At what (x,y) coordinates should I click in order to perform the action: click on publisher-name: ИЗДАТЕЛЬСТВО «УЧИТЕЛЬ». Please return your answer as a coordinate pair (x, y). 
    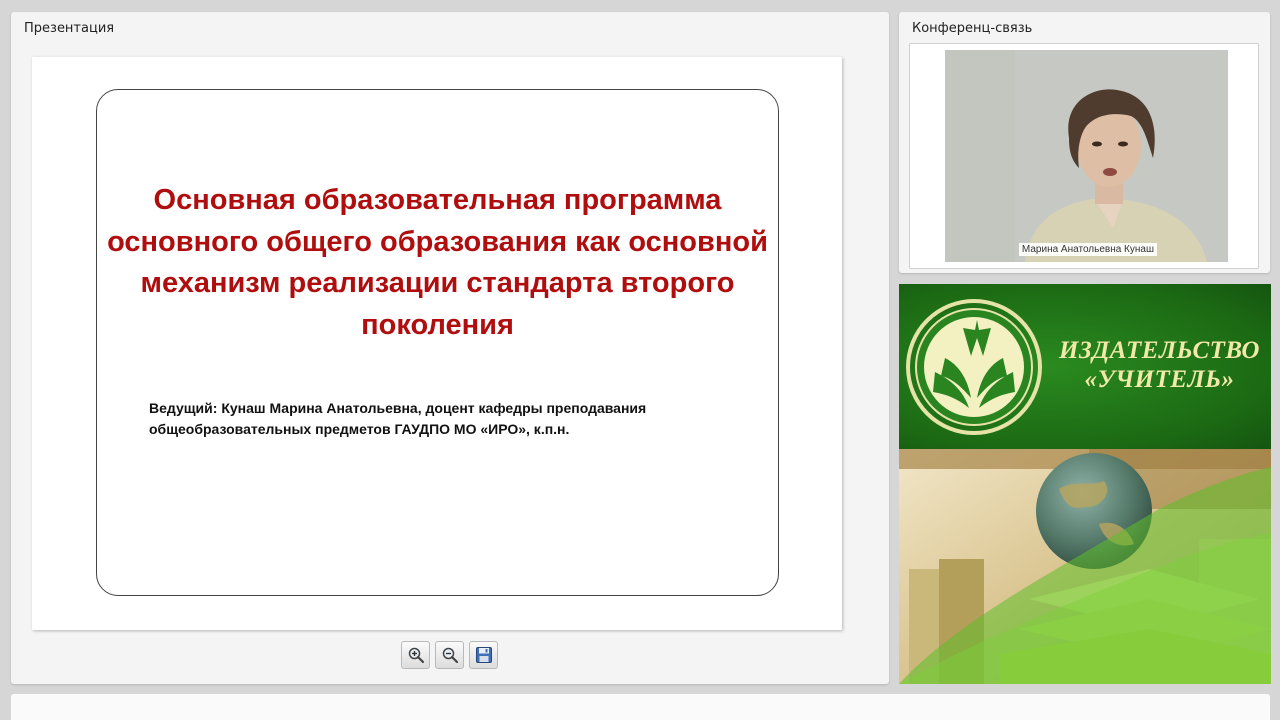
    Looking at the image, I should click on (1159, 365).